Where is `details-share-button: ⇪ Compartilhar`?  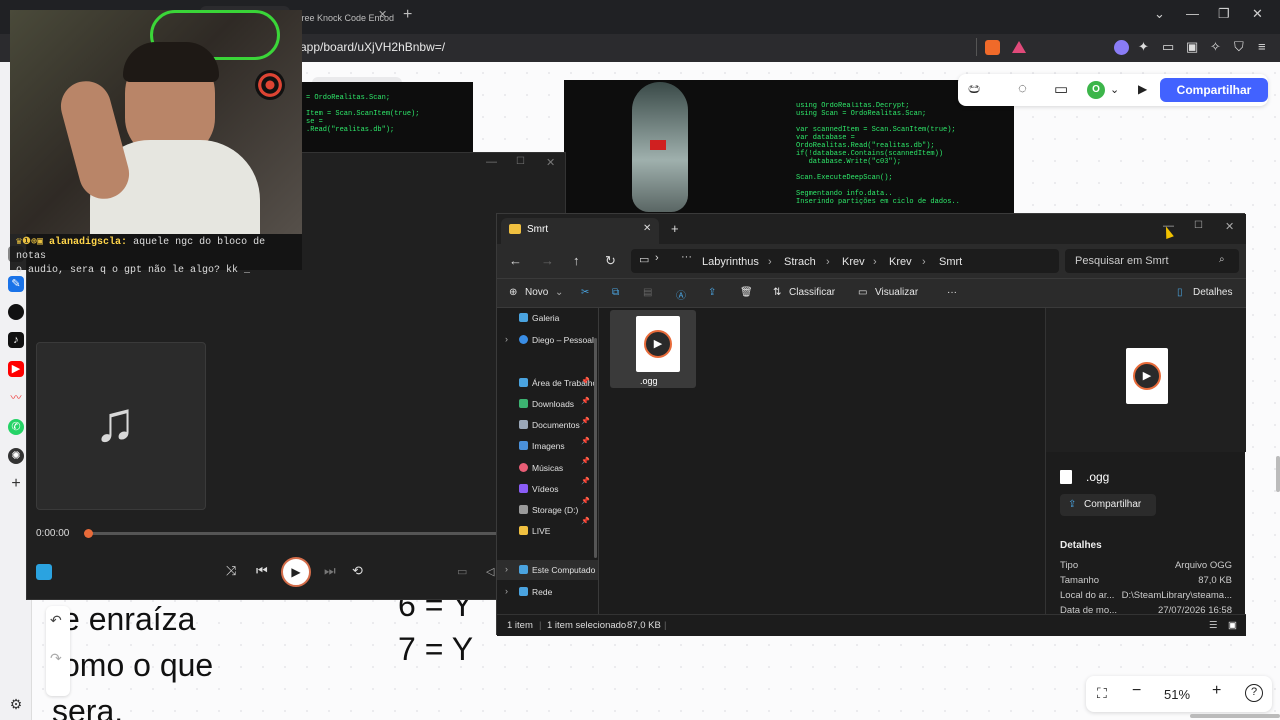
details-share-button: ⇪ Compartilhar is located at coordinates (1108, 505).